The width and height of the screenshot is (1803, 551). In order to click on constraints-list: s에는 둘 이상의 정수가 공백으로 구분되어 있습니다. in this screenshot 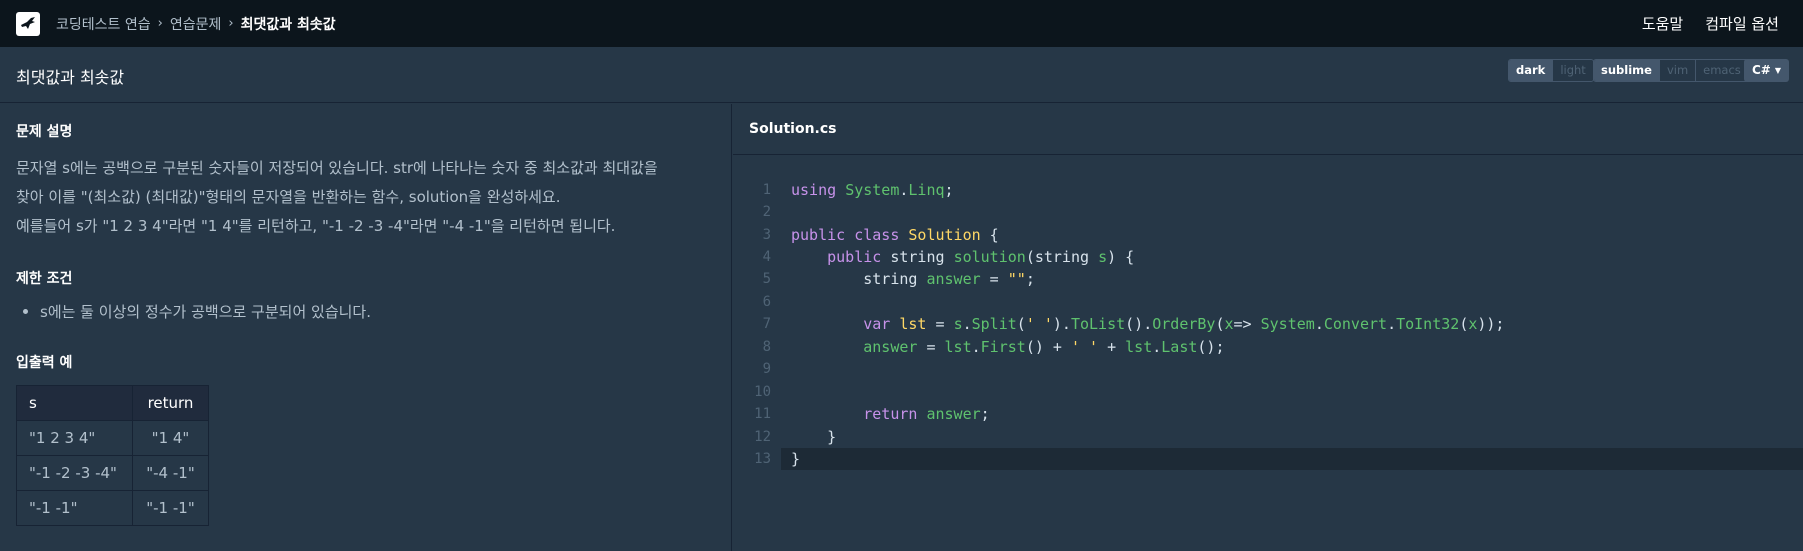, I will do `click(197, 311)`.